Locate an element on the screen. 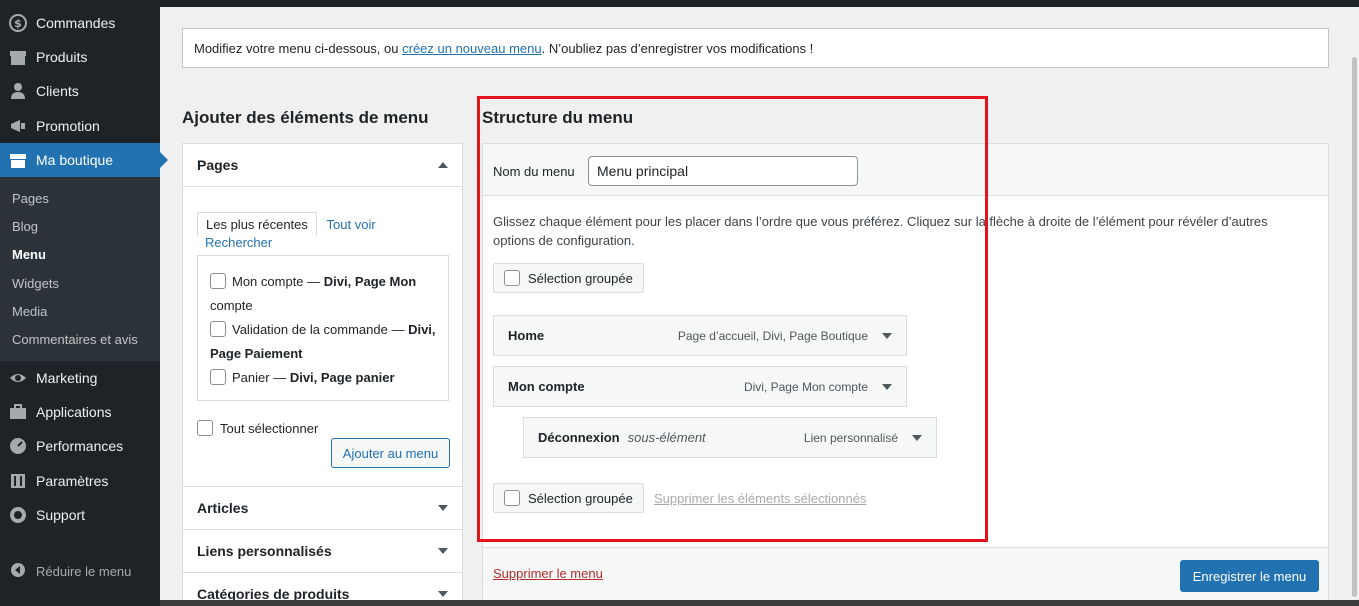 The image size is (1359, 606). sidebar-item-promotion: Promotion is located at coordinates (80, 126).